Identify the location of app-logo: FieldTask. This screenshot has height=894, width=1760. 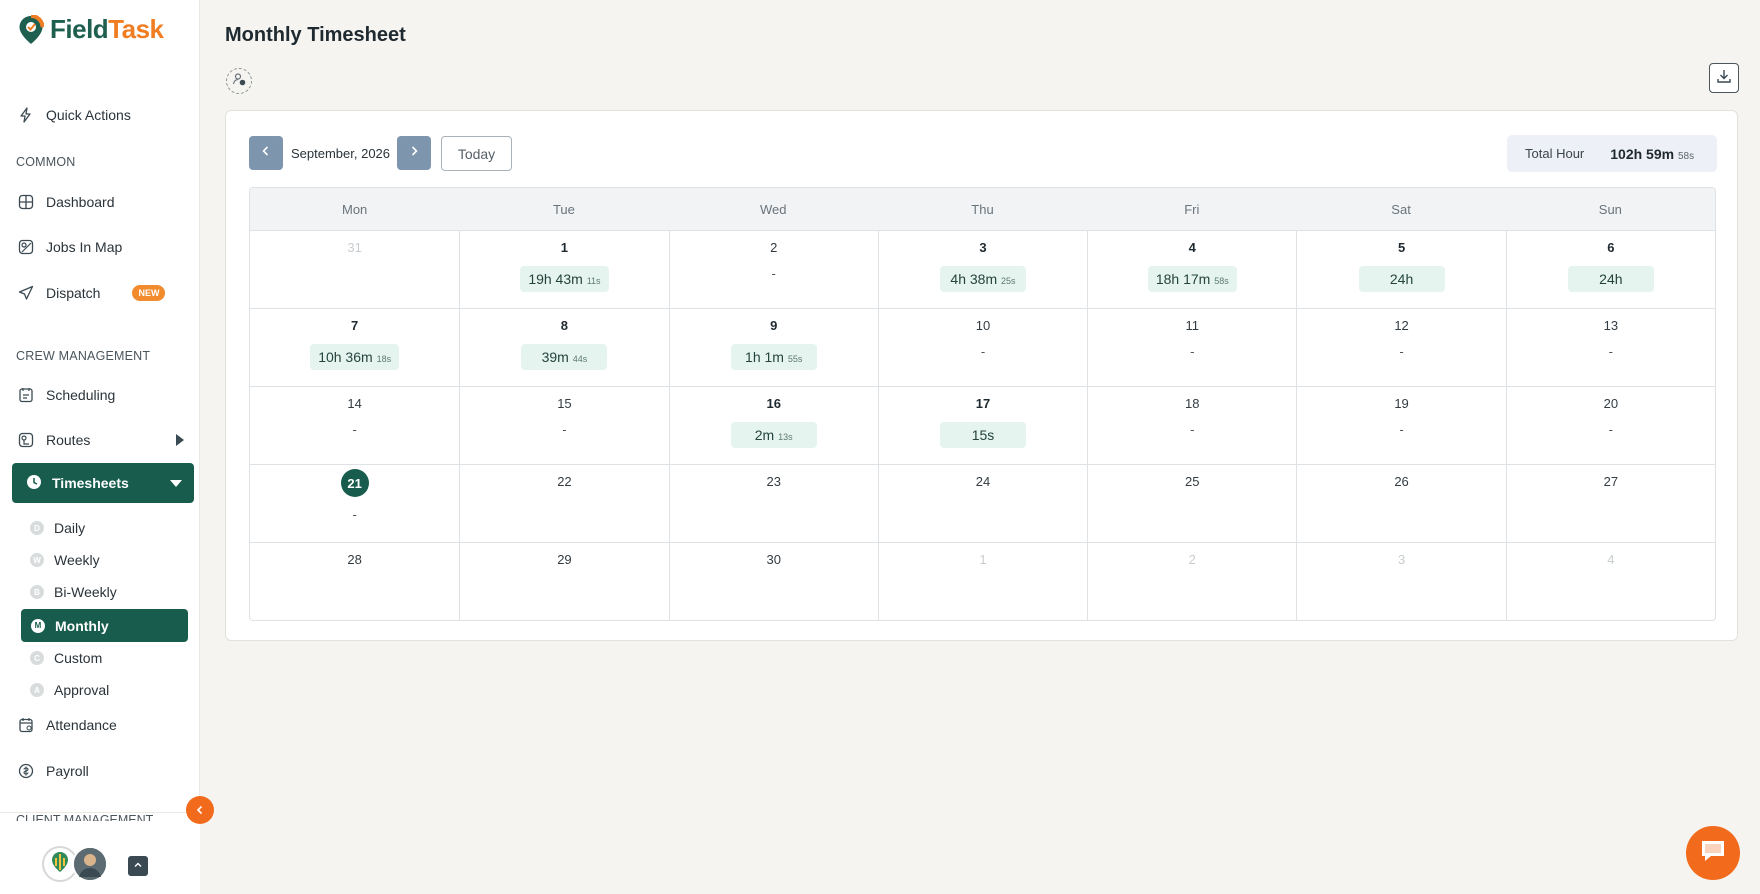
(91, 29).